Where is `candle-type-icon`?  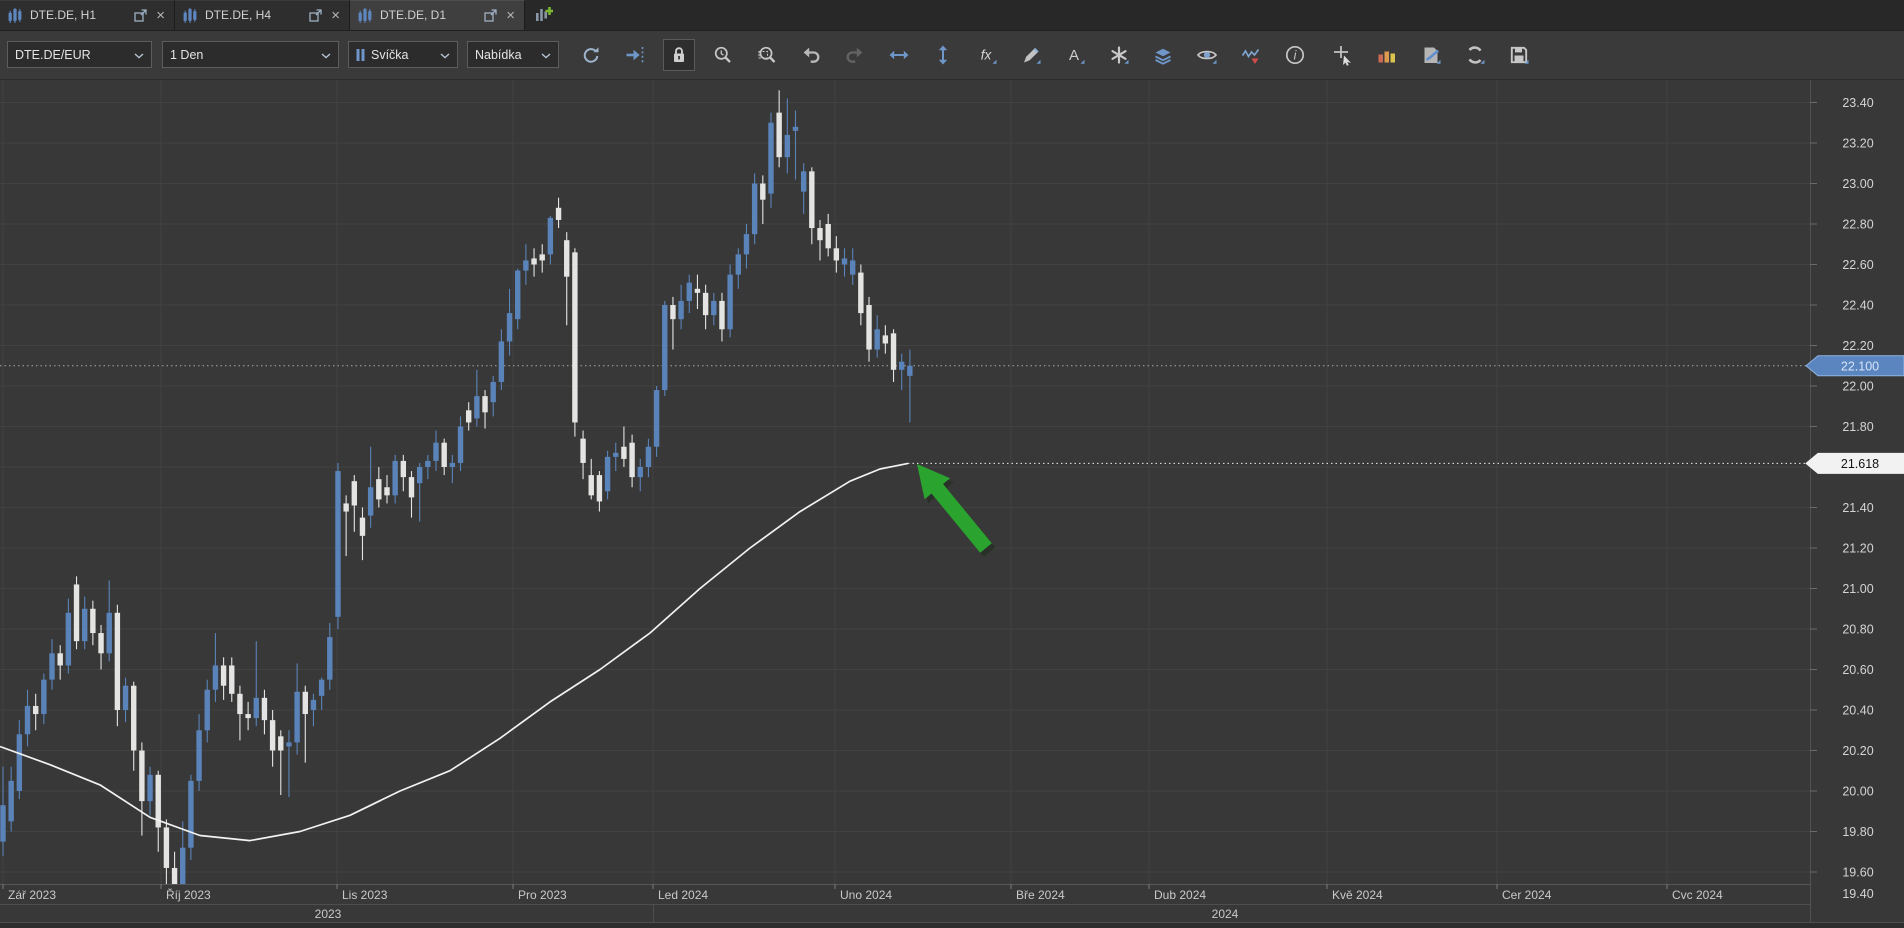 candle-type-icon is located at coordinates (360, 54).